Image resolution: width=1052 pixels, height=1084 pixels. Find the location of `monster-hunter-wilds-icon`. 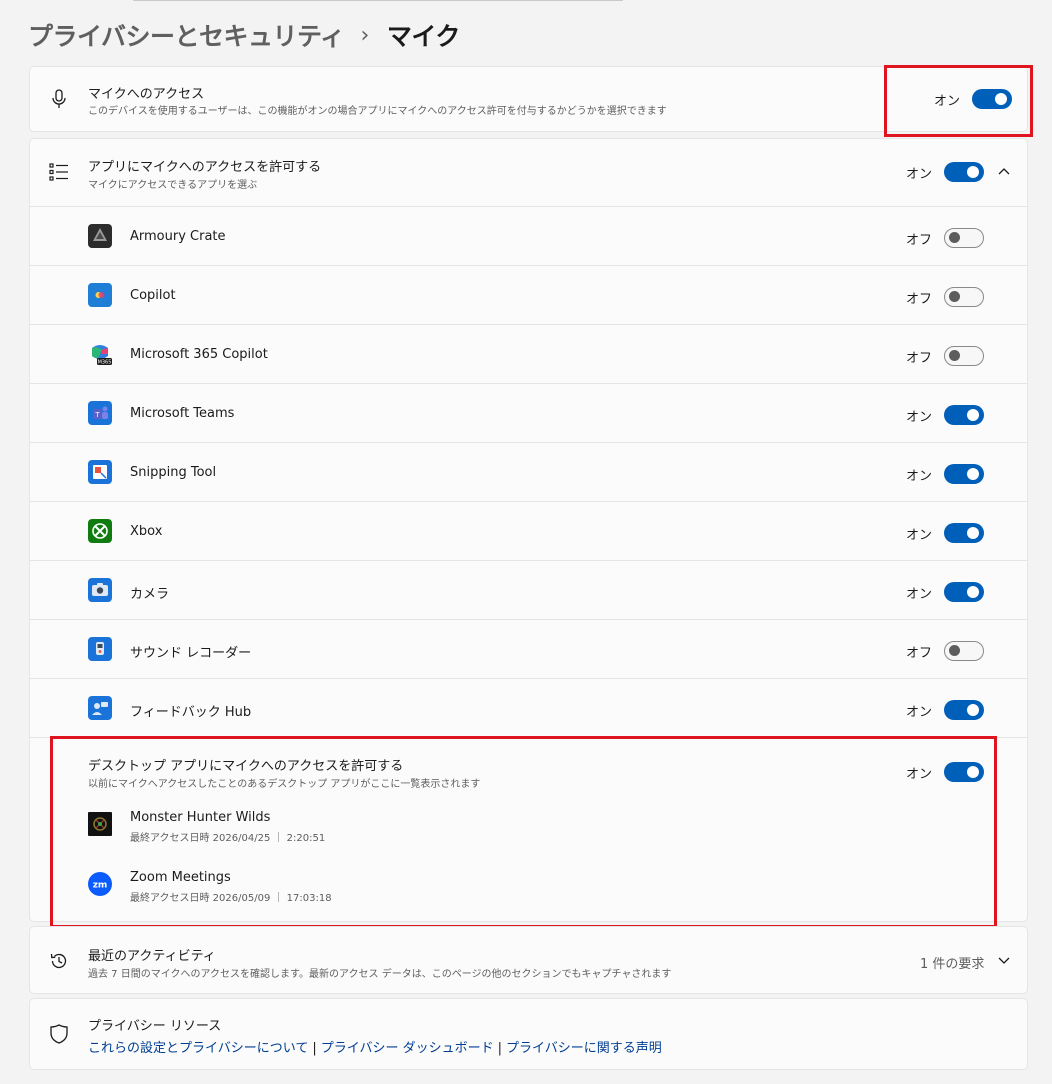

monster-hunter-wilds-icon is located at coordinates (100, 824).